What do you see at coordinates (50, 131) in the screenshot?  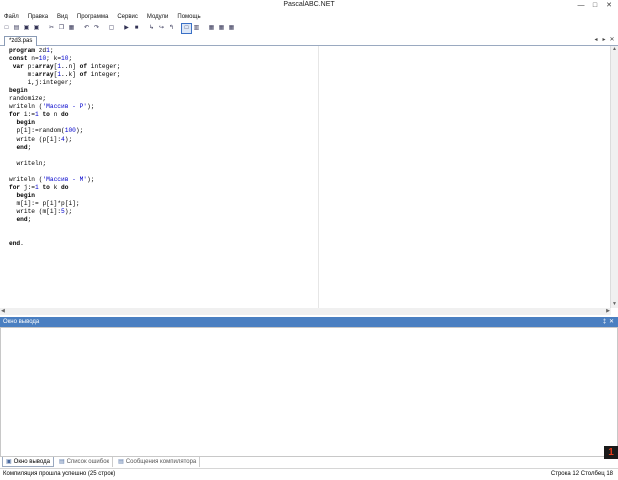 I see `code-line: p[i]:=random(100);` at bounding box center [50, 131].